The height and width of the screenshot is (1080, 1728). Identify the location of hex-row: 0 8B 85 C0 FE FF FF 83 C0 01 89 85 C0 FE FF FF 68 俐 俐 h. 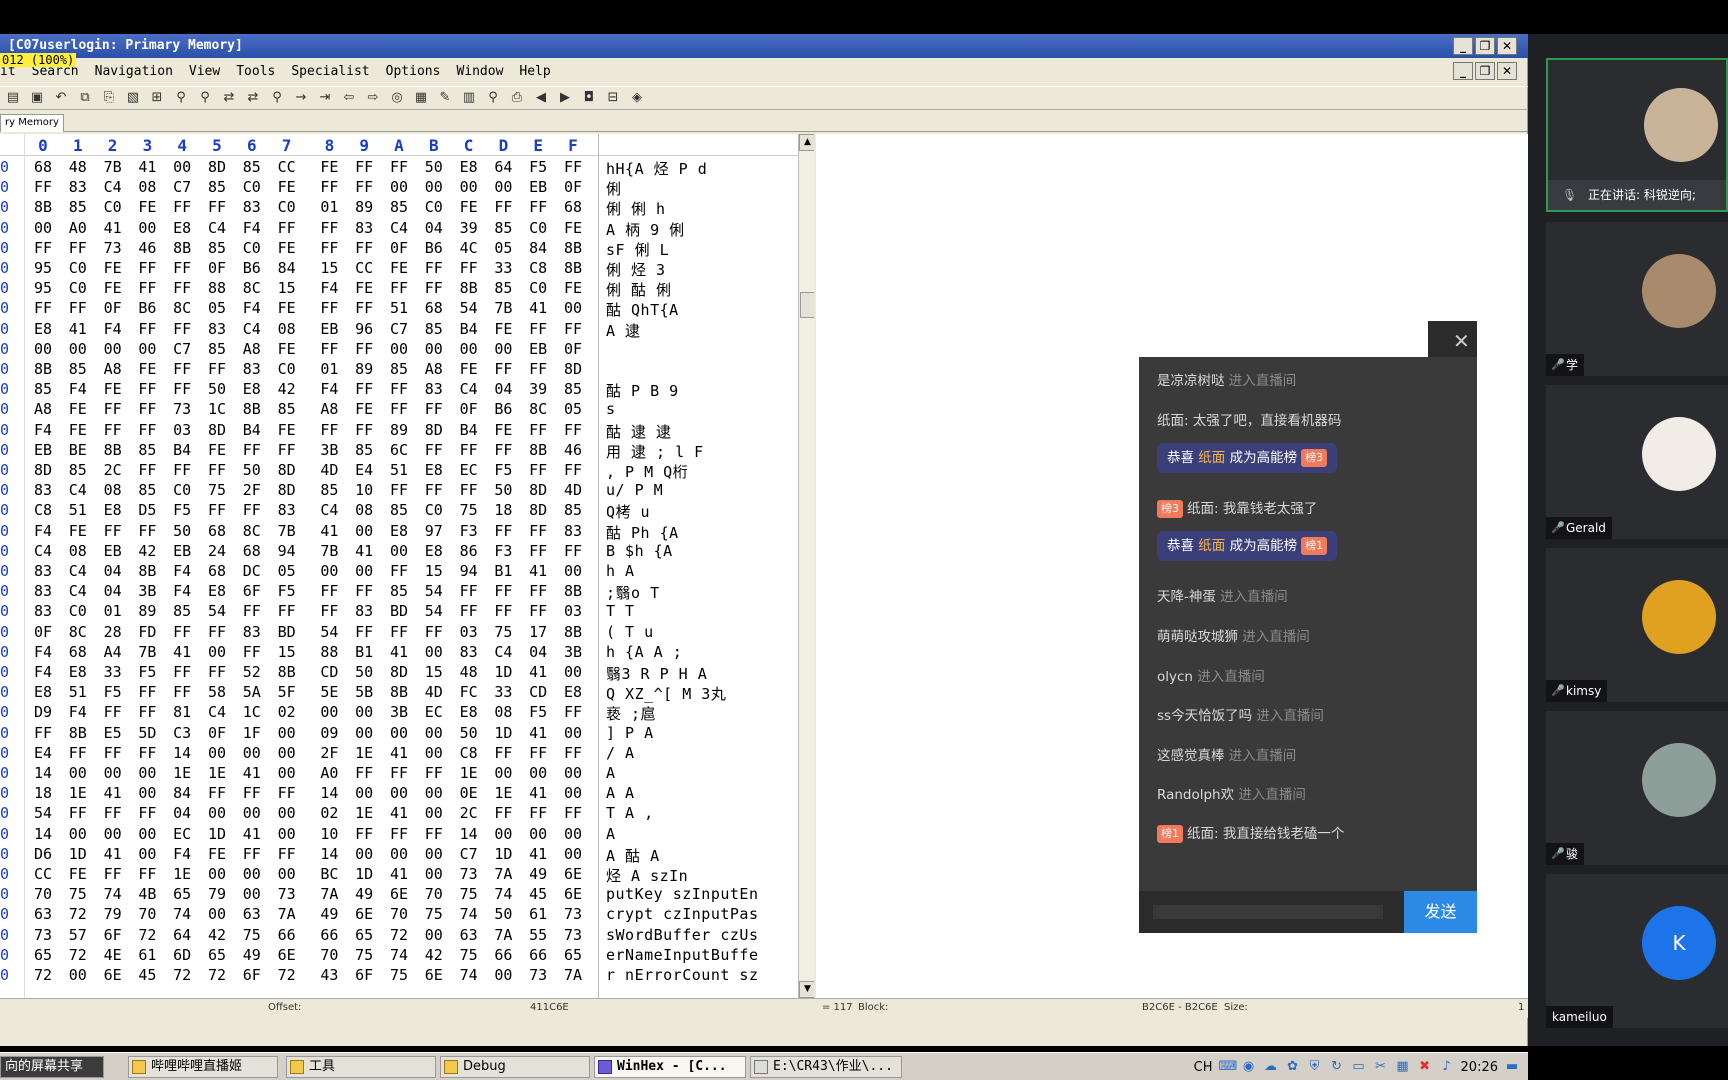
(399, 208).